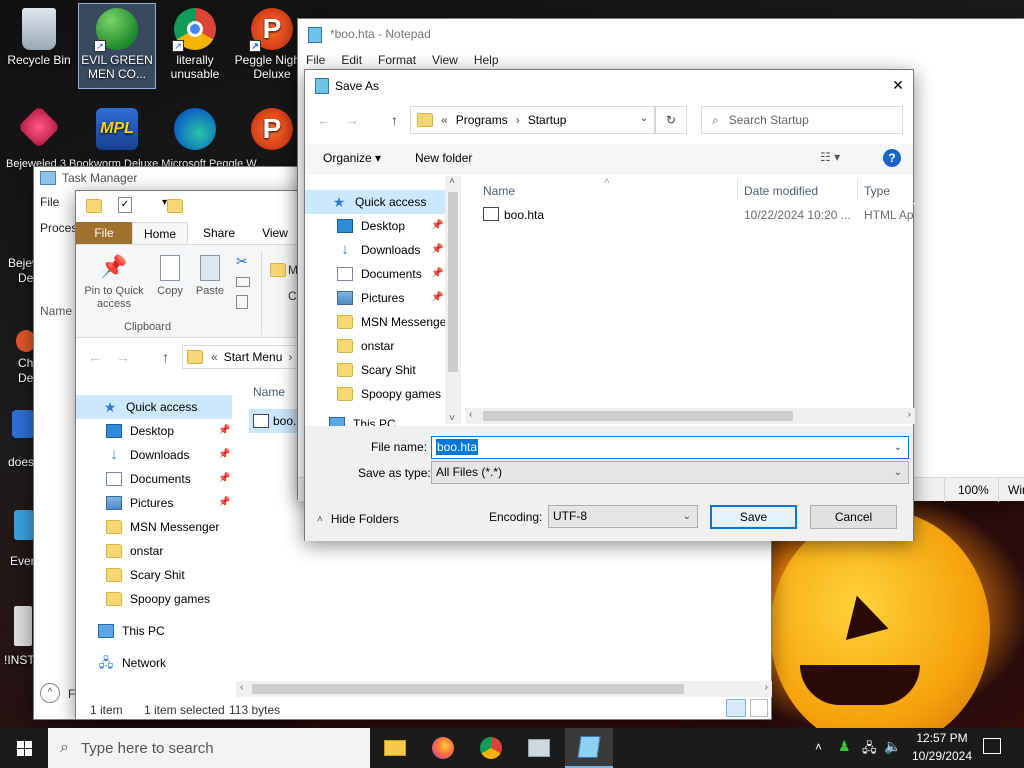 Image resolution: width=1024 pixels, height=768 pixels. Describe the element at coordinates (547, 120) in the screenshot. I see `breadcrumb-startup: Startup` at that location.